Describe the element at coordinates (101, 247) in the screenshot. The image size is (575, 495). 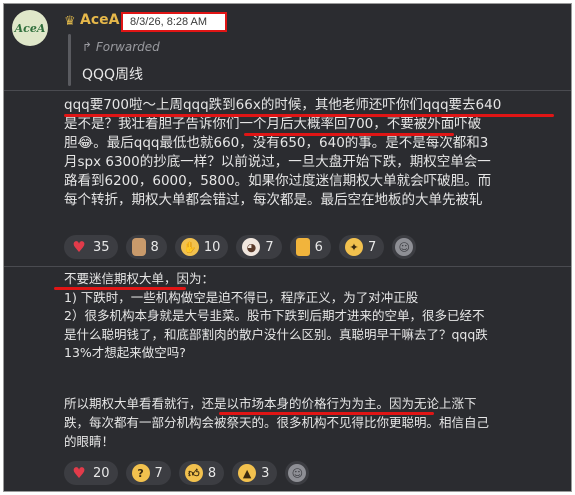
I see `reaction-count: 35` at that location.